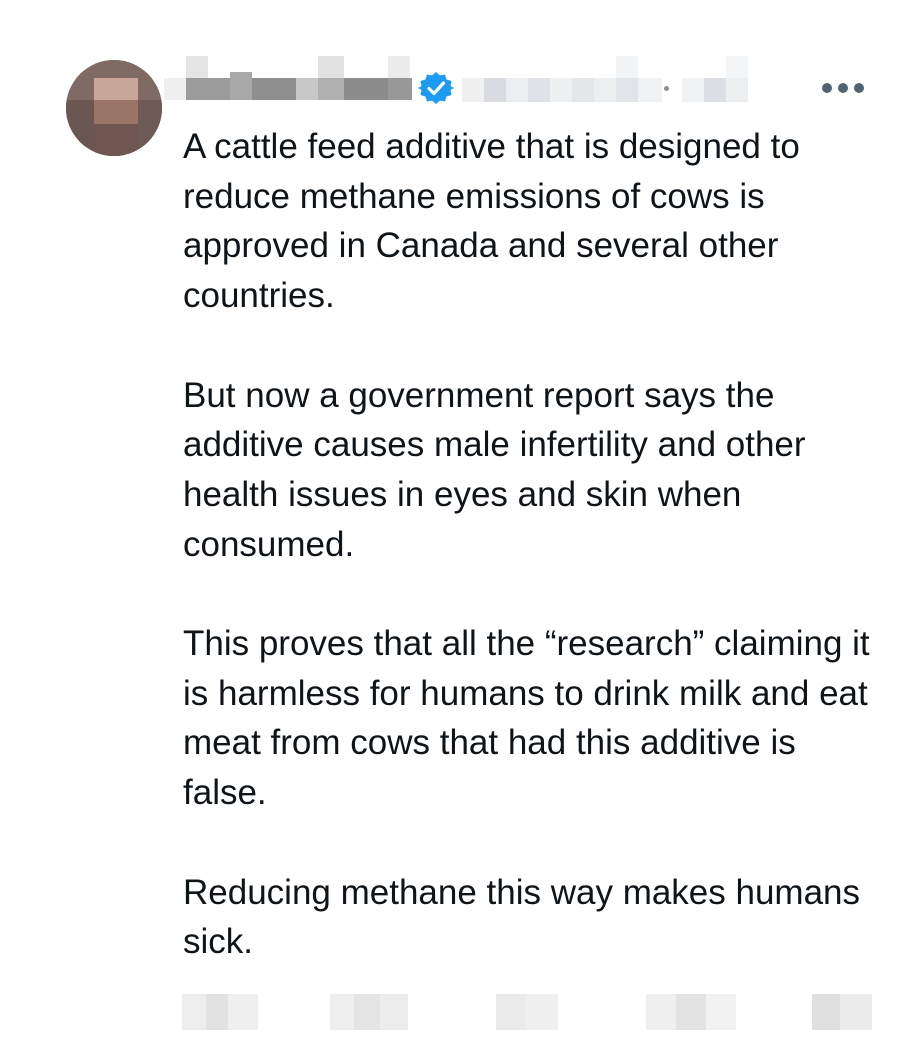 This screenshot has width=898, height=1052. What do you see at coordinates (850, 88) in the screenshot?
I see `more-horizontal-icon` at bounding box center [850, 88].